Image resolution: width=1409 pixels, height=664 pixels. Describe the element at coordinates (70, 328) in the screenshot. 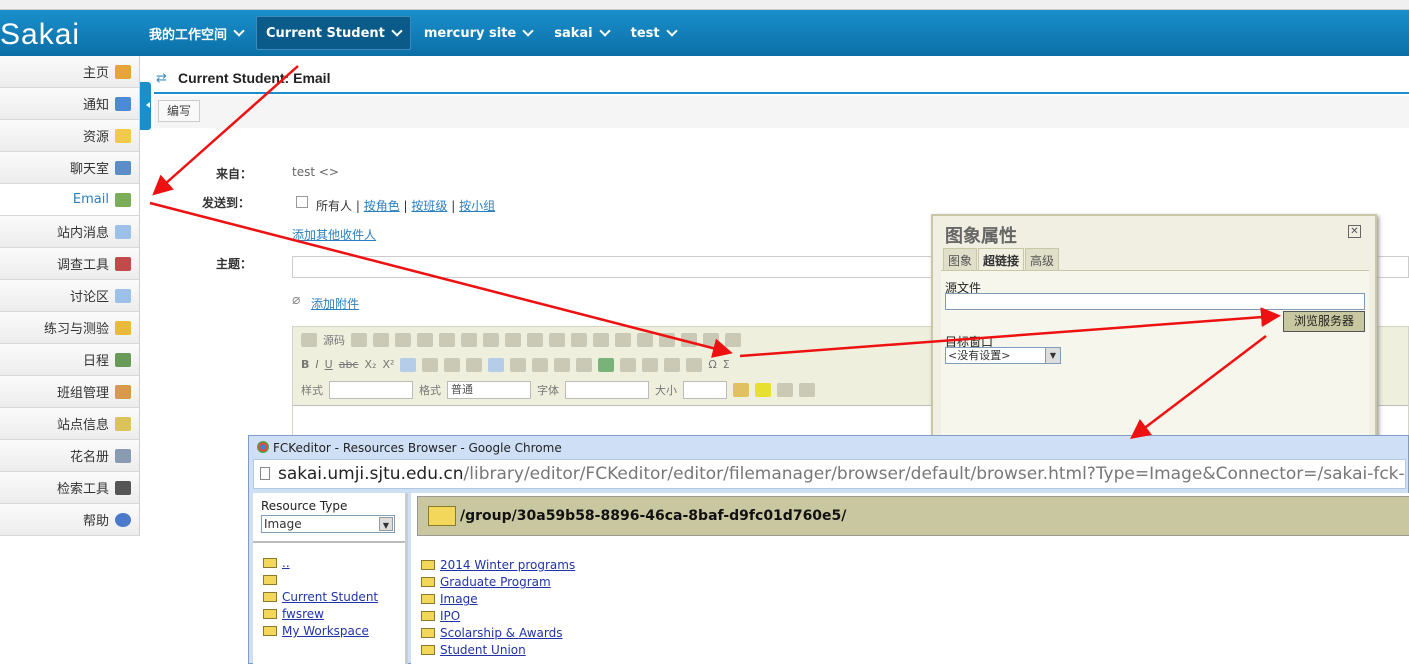

I see `sidebar-item-tests: 练习与测验` at that location.